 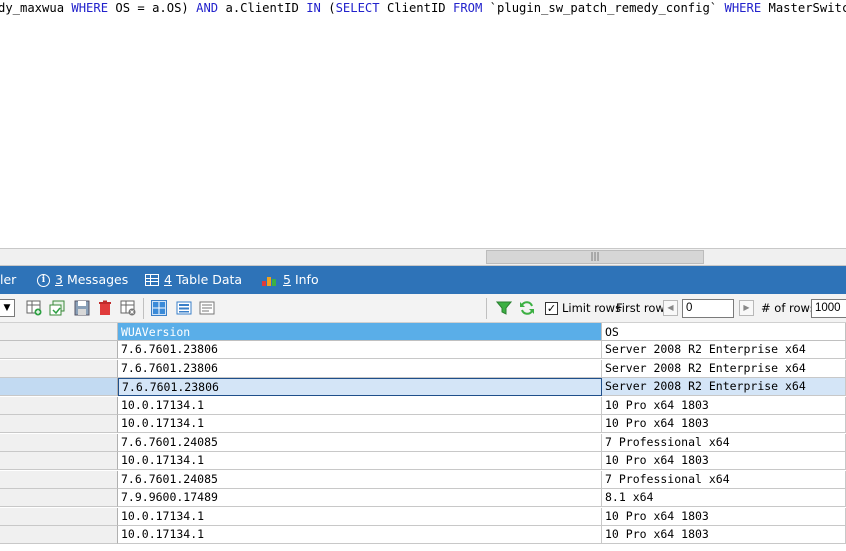 I want to click on refresh-icon, so click(x=527, y=308).